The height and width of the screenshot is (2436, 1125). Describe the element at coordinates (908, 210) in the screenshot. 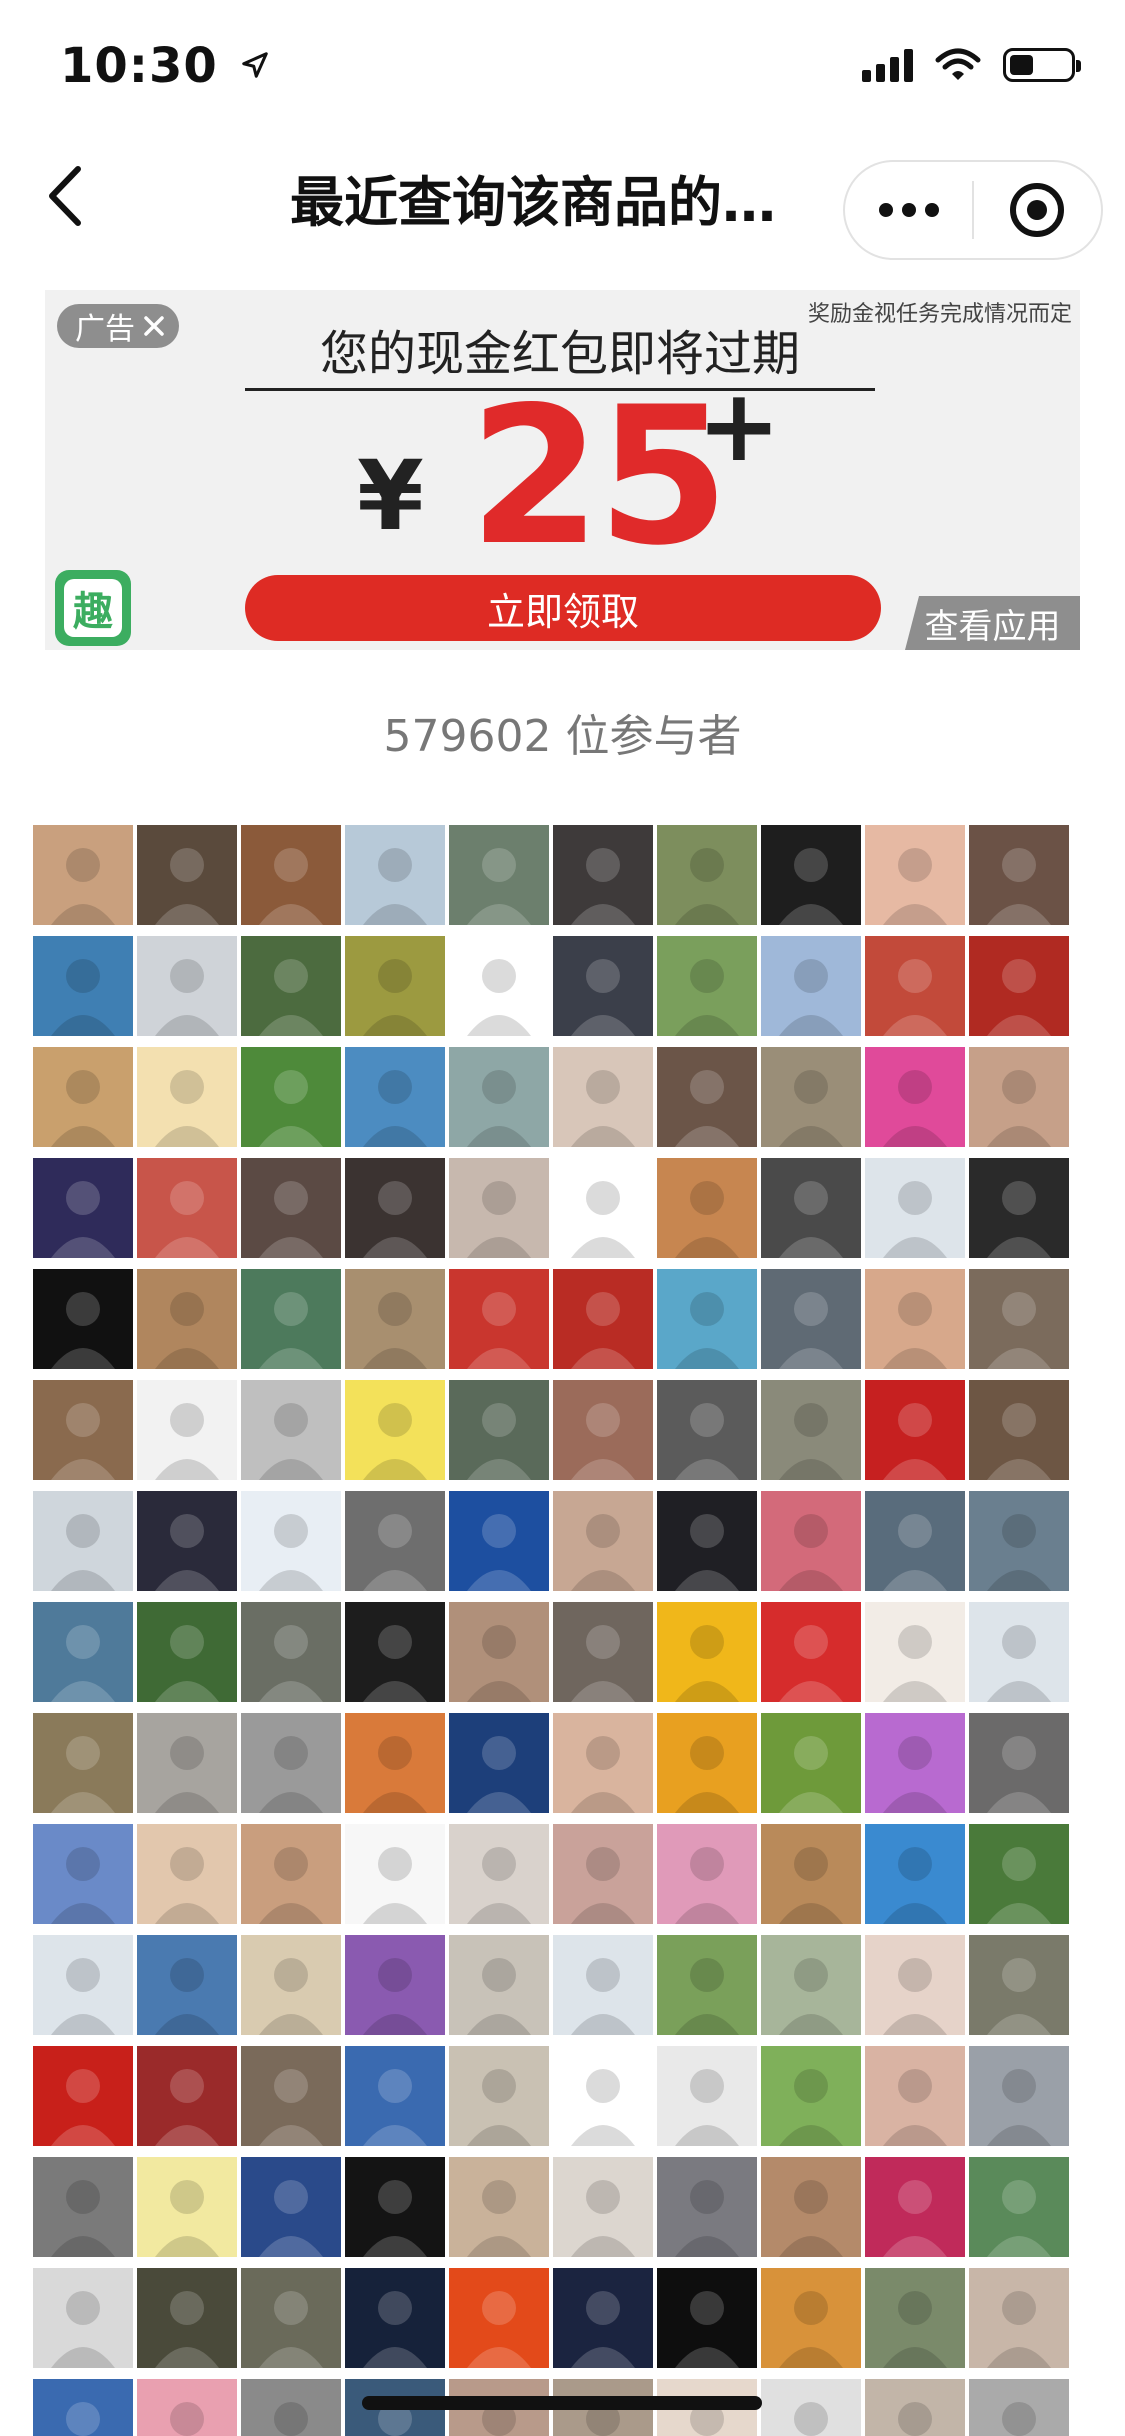

I see `more-button` at that location.